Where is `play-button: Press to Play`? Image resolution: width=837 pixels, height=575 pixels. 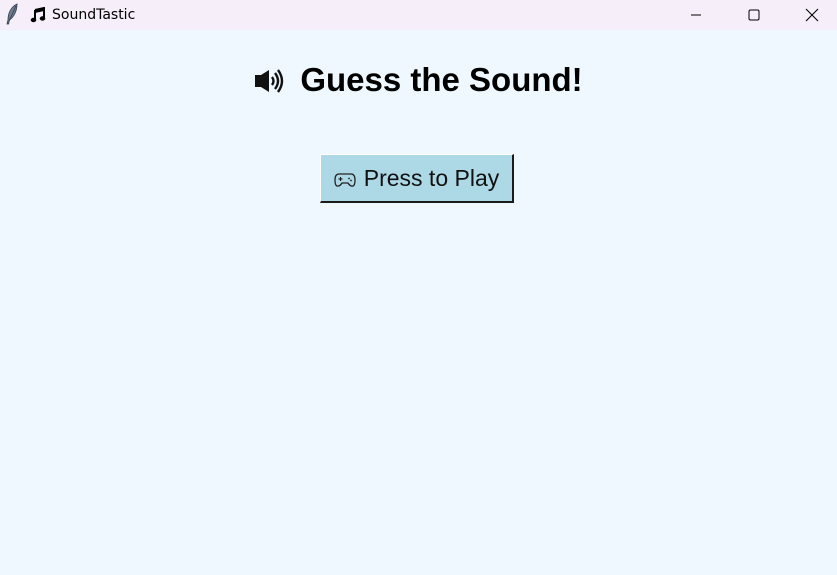
play-button: Press to Play is located at coordinates (417, 178).